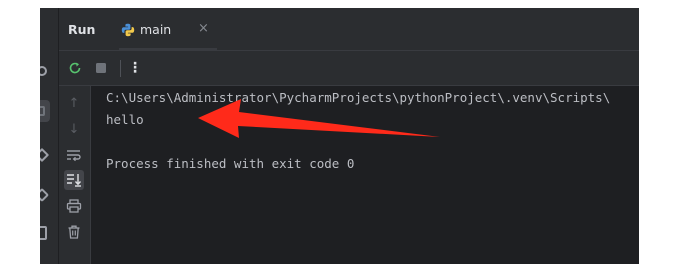 The image size is (680, 272). I want to click on soft-wrap-button, so click(74, 155).